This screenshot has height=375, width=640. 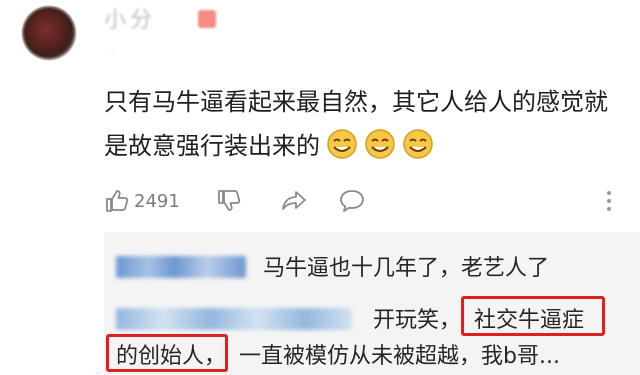 I want to click on dislike-button, so click(x=229, y=201).